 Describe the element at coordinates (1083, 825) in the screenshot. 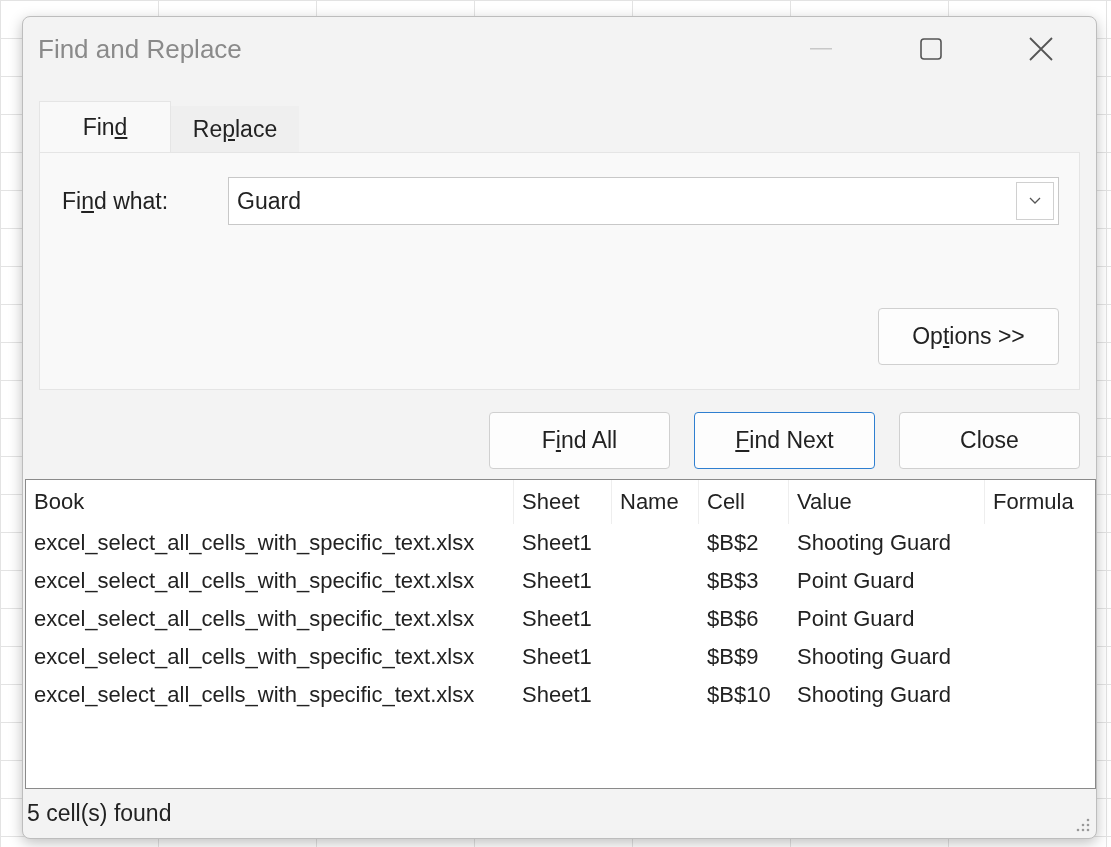

I see `resize-grip-icon` at that location.